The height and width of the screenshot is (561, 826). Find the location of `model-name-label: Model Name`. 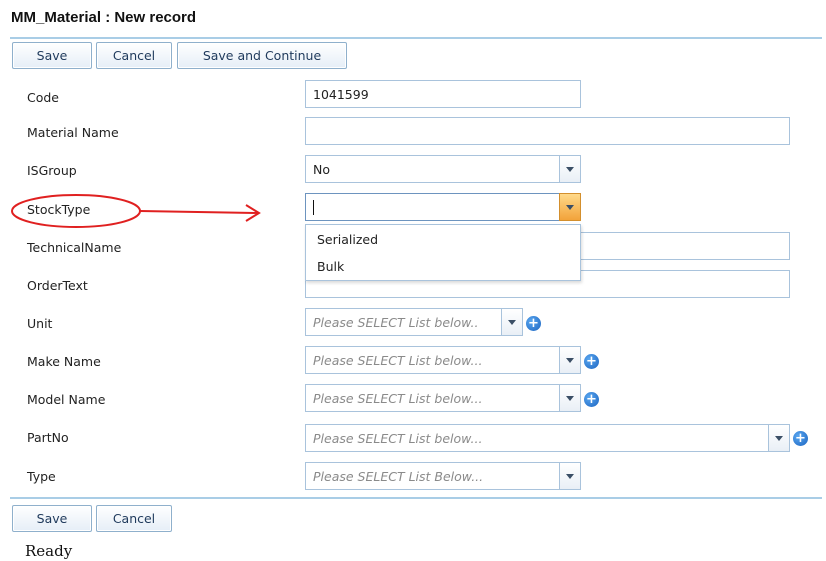

model-name-label: Model Name is located at coordinates (66, 399).